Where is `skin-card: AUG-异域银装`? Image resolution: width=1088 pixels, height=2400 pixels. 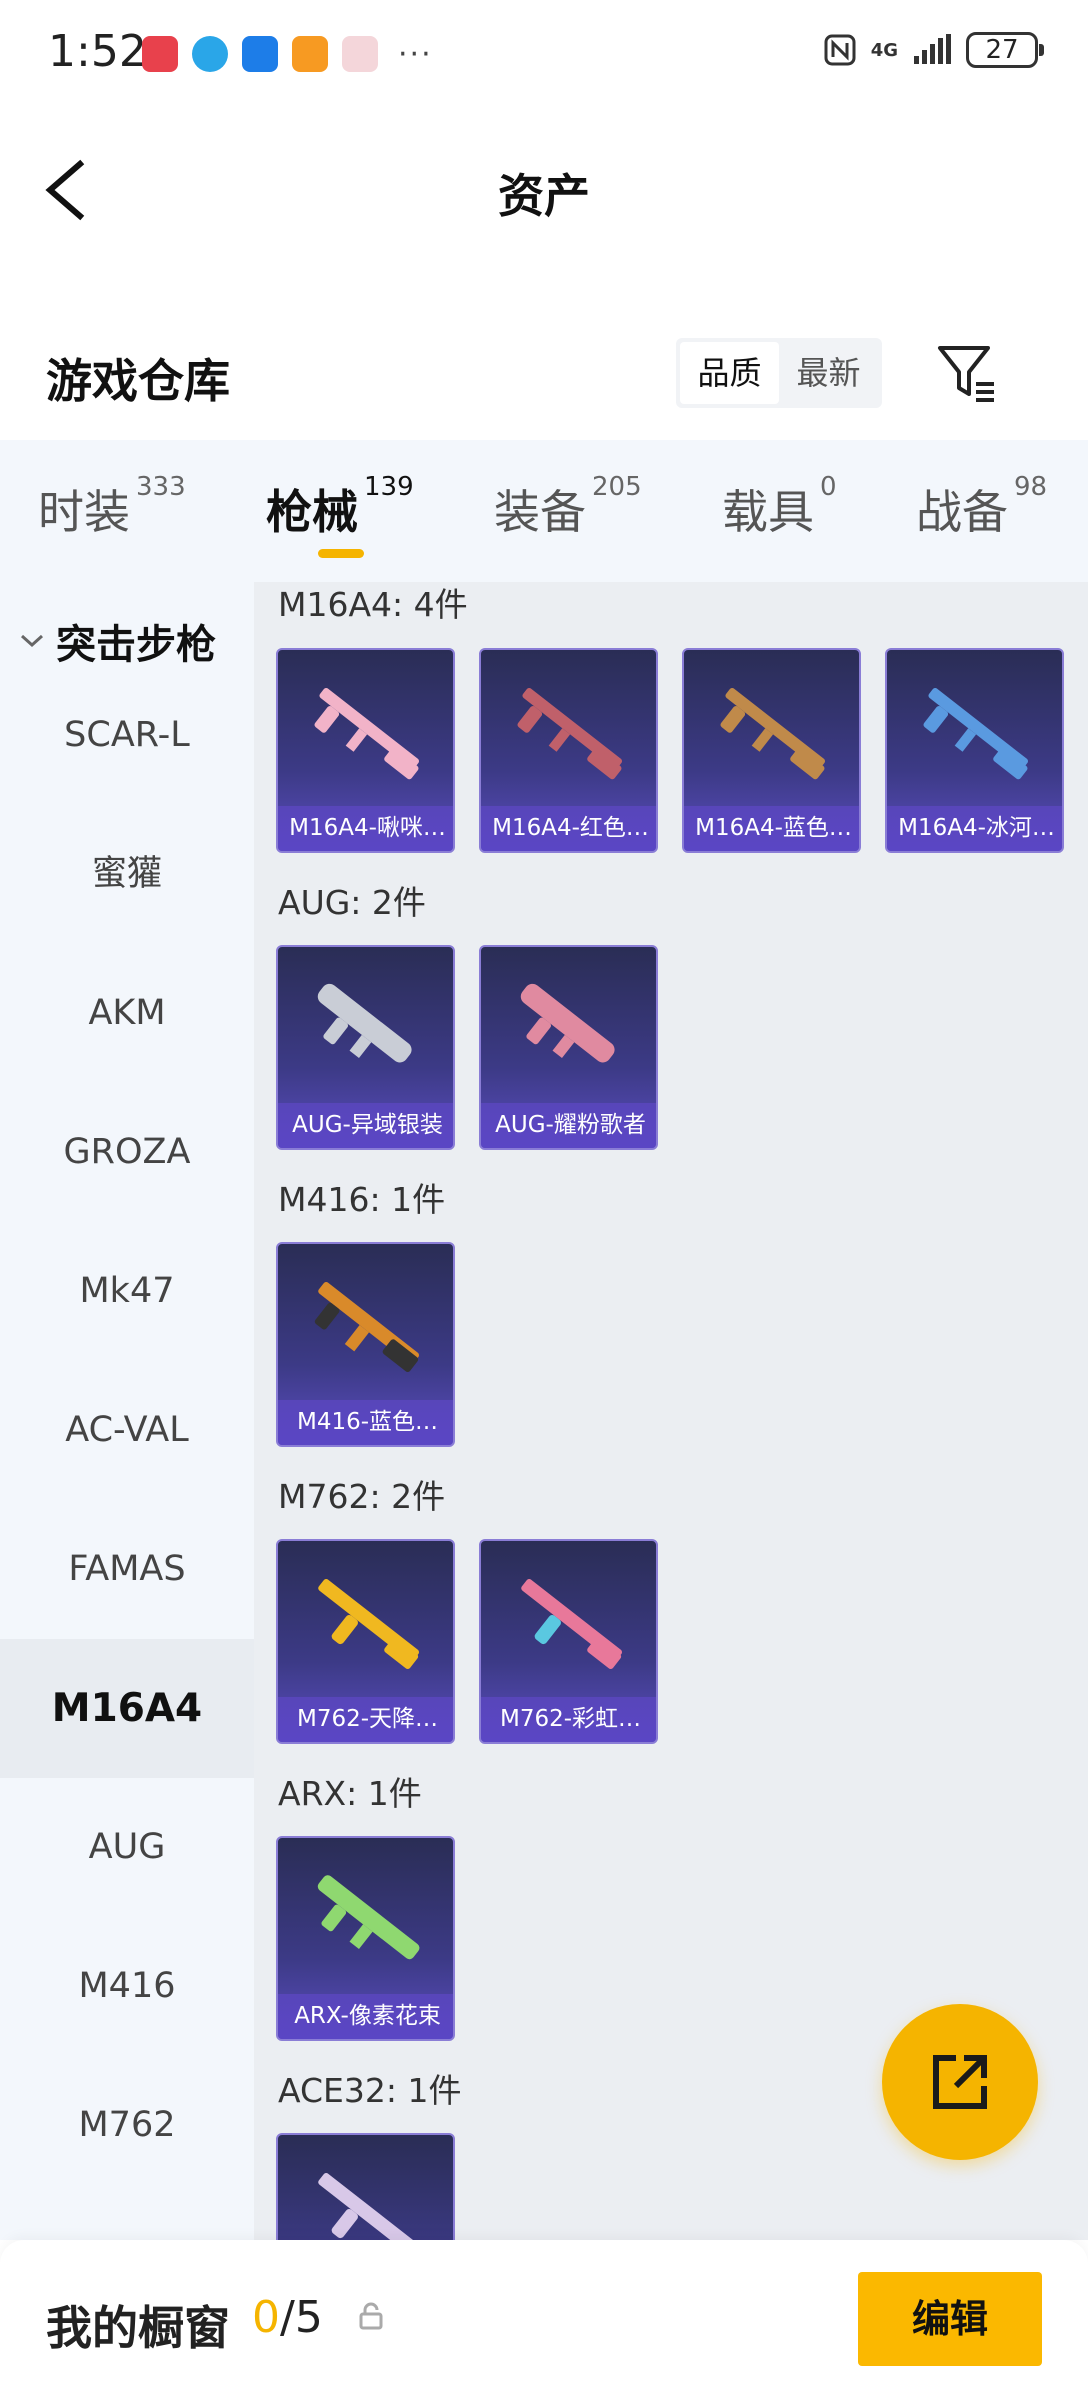 skin-card: AUG-异域银装 is located at coordinates (365, 1047).